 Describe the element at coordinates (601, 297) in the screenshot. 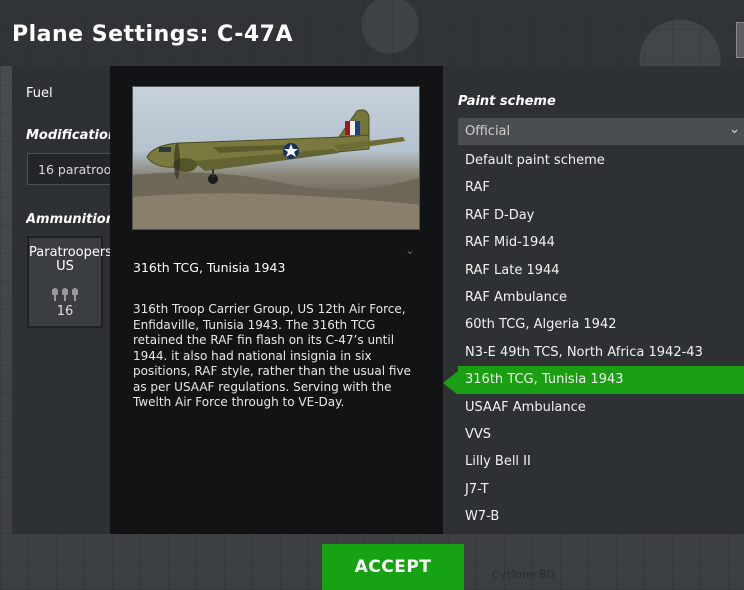

I see `list-item: RAF Ambulance` at that location.